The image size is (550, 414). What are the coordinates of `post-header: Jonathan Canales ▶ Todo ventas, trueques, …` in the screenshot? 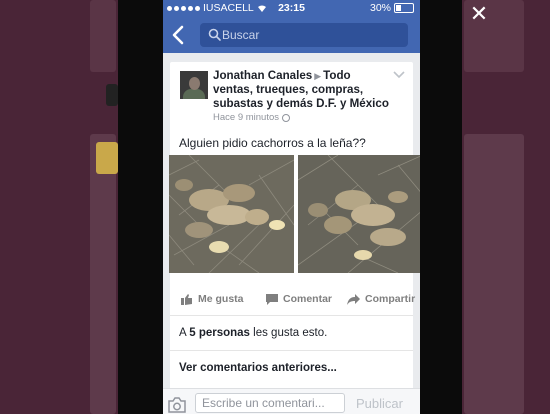 It's located at (303, 90).